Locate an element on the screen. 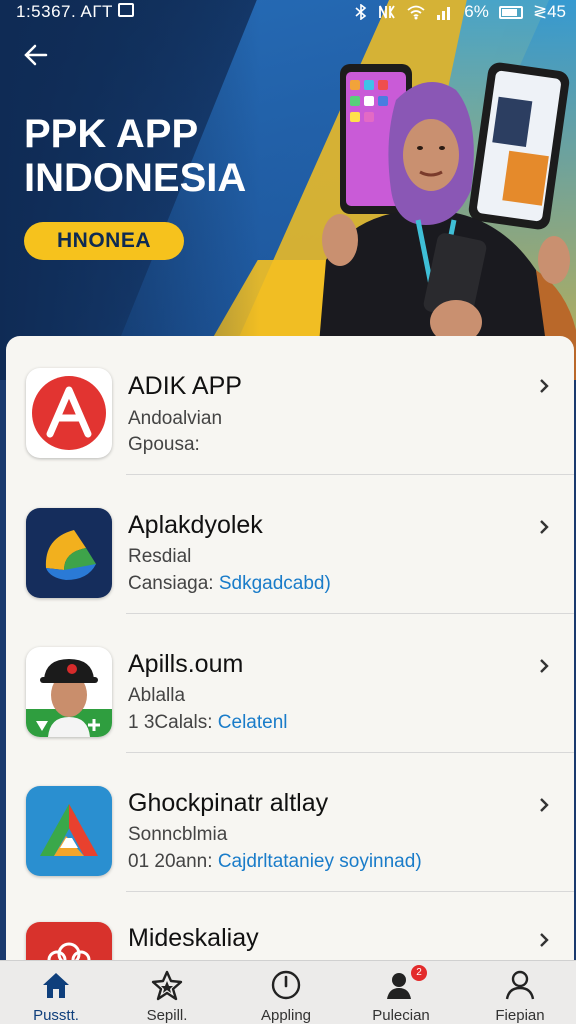  app-name: ADIK APP is located at coordinates (185, 386).